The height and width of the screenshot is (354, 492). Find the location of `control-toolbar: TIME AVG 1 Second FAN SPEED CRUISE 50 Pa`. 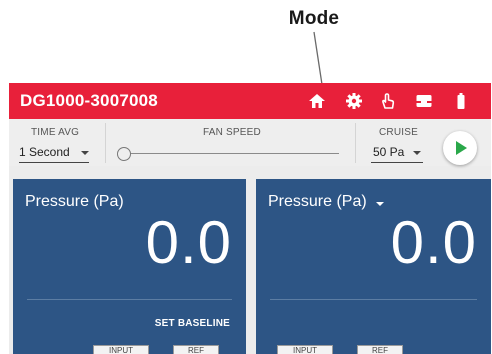

control-toolbar: TIME AVG 1 Second FAN SPEED CRUISE 50 Pa is located at coordinates (250, 142).